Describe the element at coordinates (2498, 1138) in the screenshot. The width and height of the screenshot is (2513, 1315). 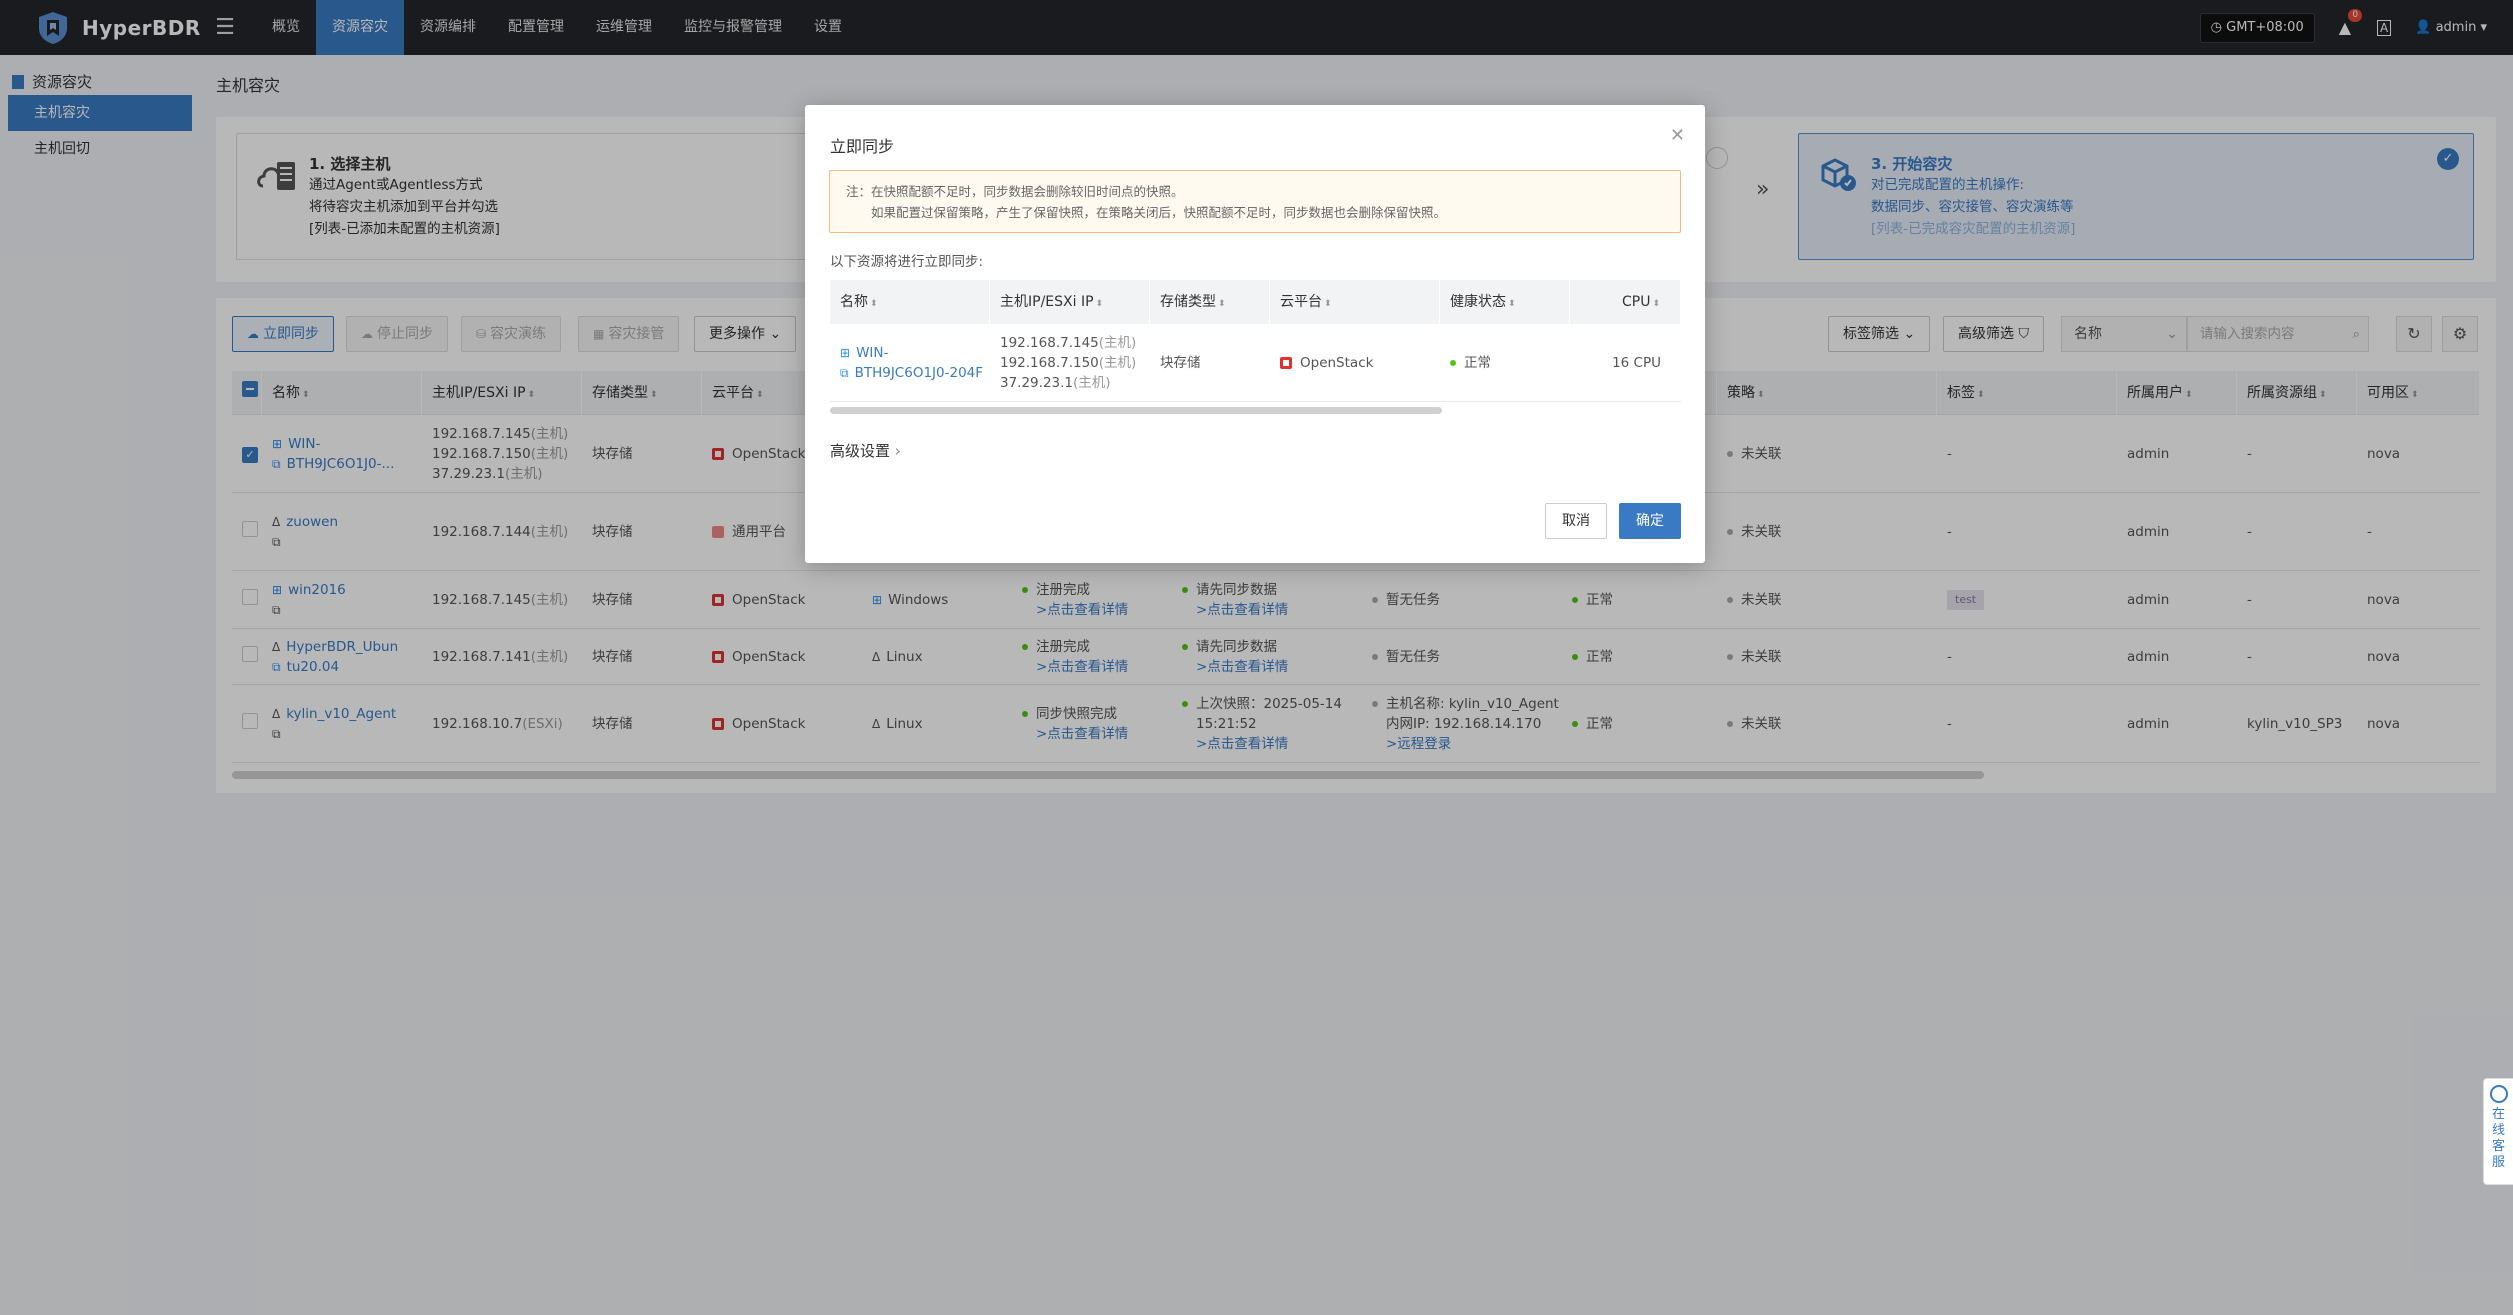
I see `online-service-label: 在线客服` at that location.